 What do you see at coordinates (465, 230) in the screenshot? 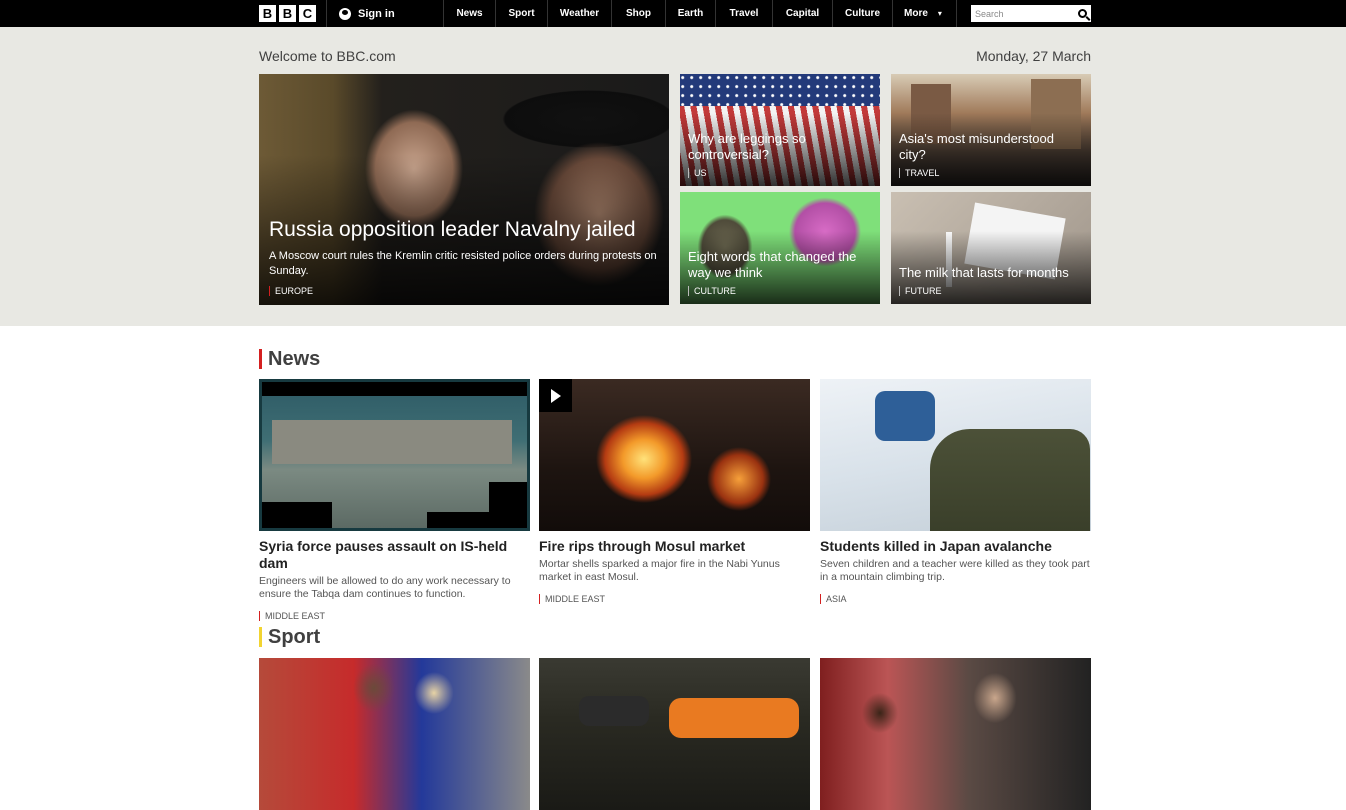
I see `hero-main-title: Russia opposition leader Navalny jailed` at bounding box center [465, 230].